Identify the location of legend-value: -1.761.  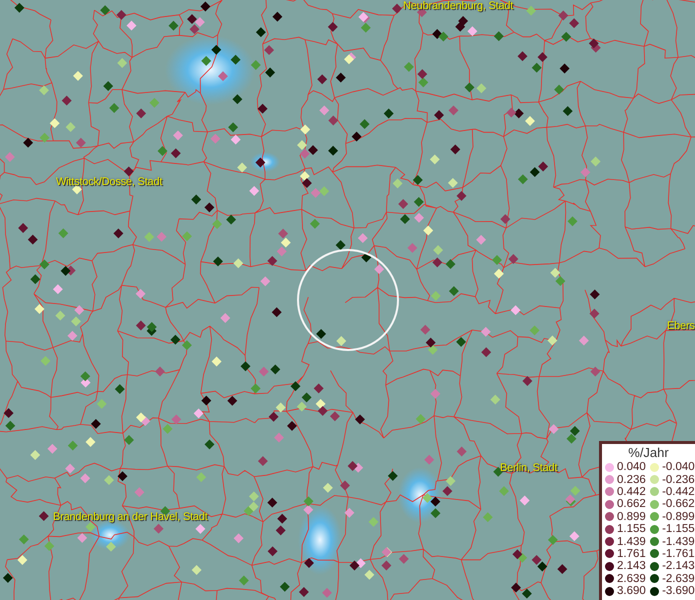
(678, 554).